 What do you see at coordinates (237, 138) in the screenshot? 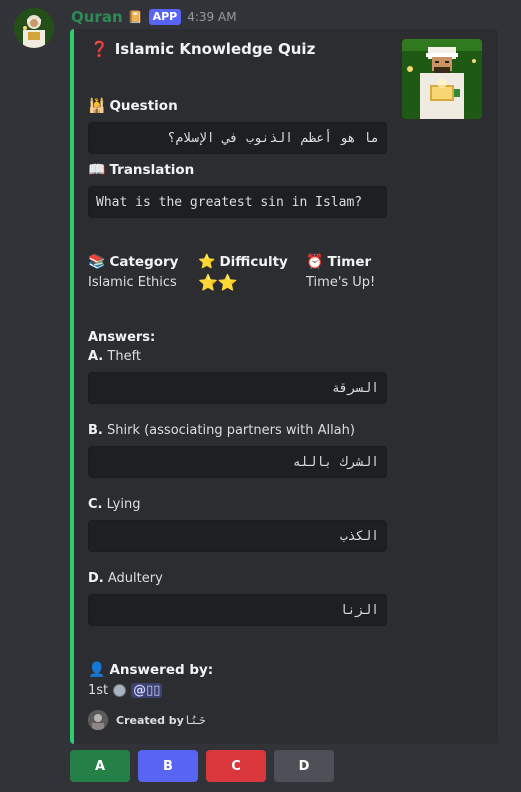
I see `question-arabic-codeblock: ما هو أعظم الذنوب في الإسلام؟` at bounding box center [237, 138].